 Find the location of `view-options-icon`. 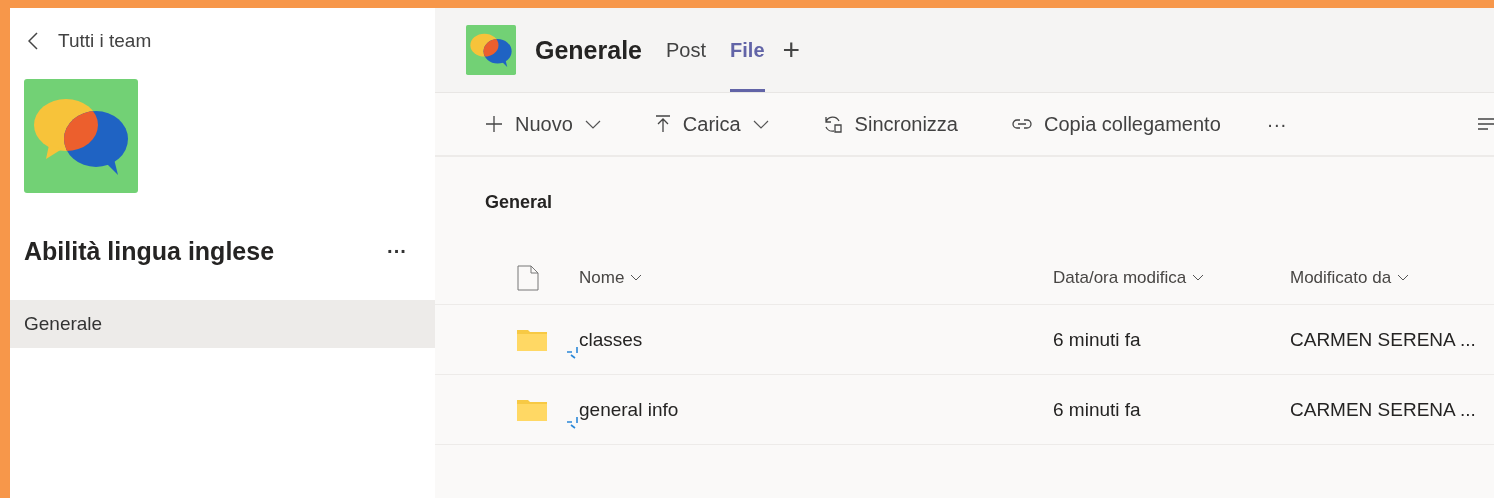

view-options-icon is located at coordinates (1486, 124).